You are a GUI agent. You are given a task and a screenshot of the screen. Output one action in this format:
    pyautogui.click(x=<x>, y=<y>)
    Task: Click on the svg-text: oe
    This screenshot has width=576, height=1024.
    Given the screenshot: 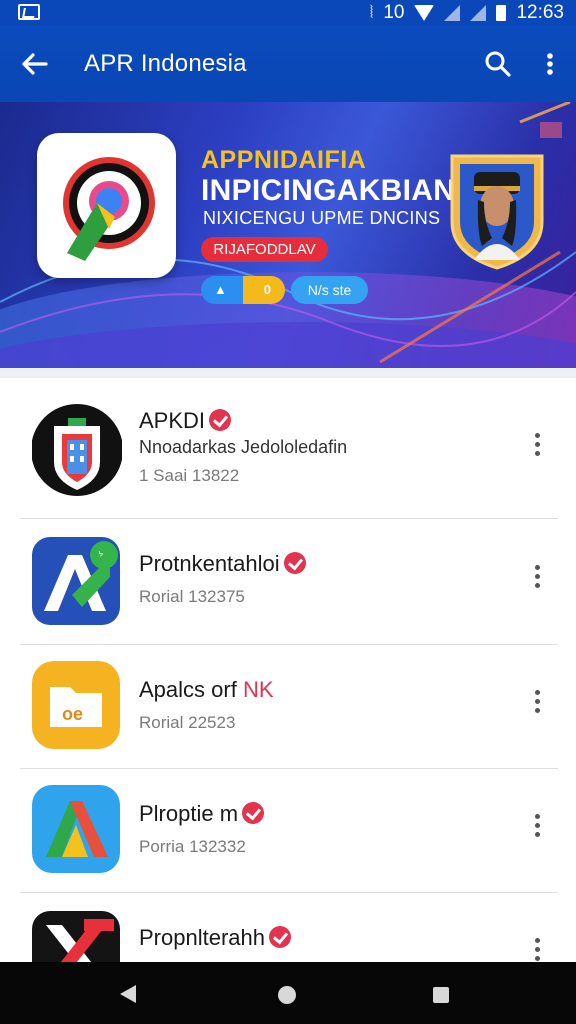 What is the action you would take?
    pyautogui.click(x=72, y=714)
    